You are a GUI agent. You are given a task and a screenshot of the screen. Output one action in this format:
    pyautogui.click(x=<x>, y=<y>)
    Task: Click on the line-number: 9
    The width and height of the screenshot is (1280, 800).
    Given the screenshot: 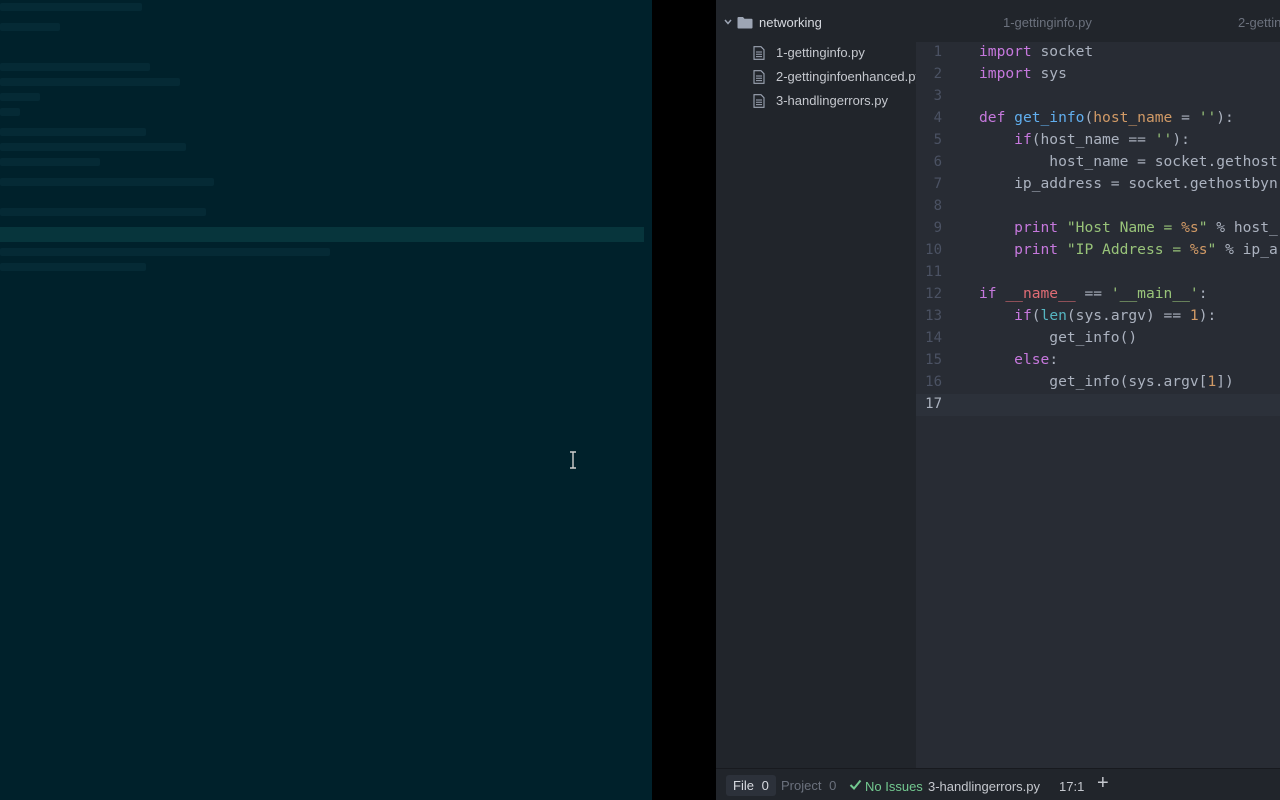 What is the action you would take?
    pyautogui.click(x=937, y=228)
    